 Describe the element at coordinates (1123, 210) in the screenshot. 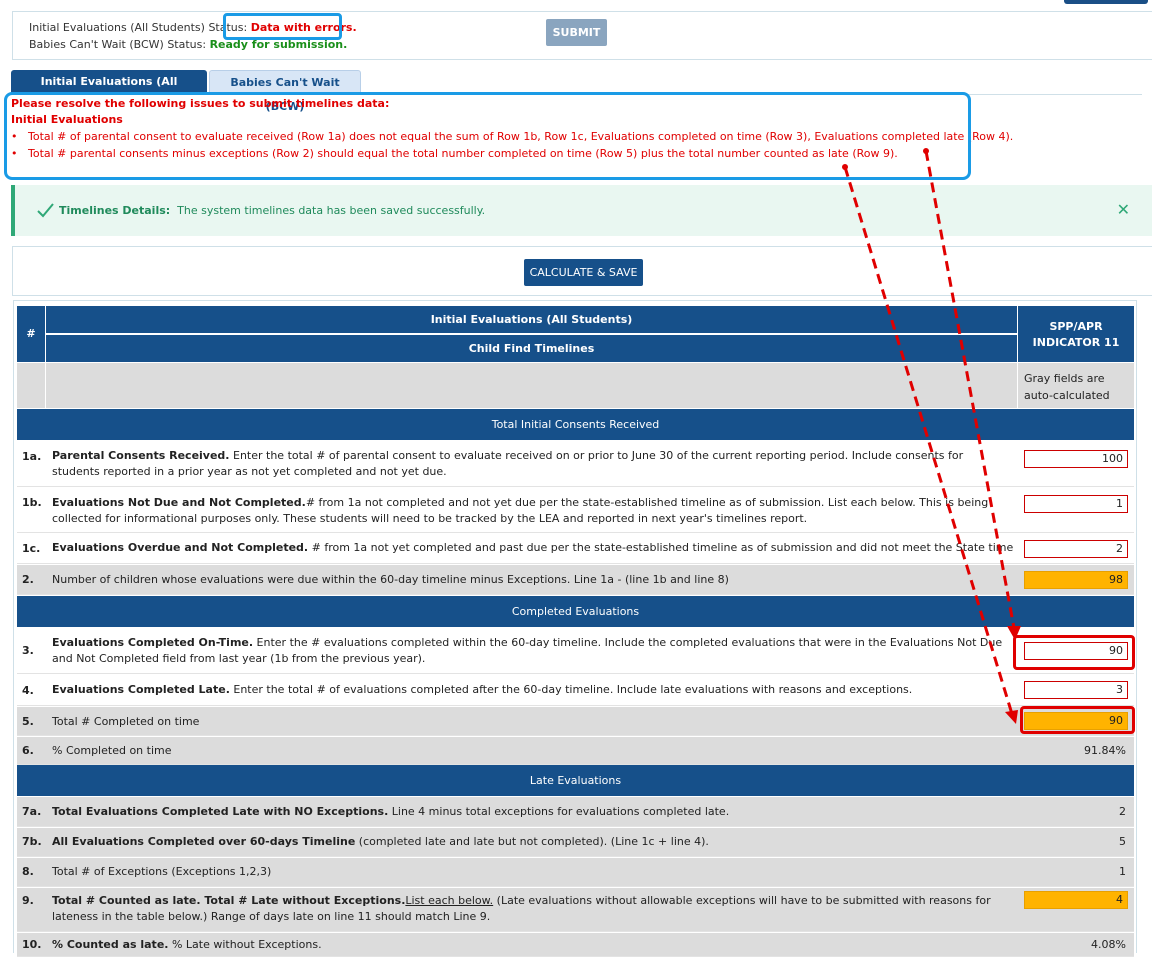

I see `close-icon: ✕` at that location.